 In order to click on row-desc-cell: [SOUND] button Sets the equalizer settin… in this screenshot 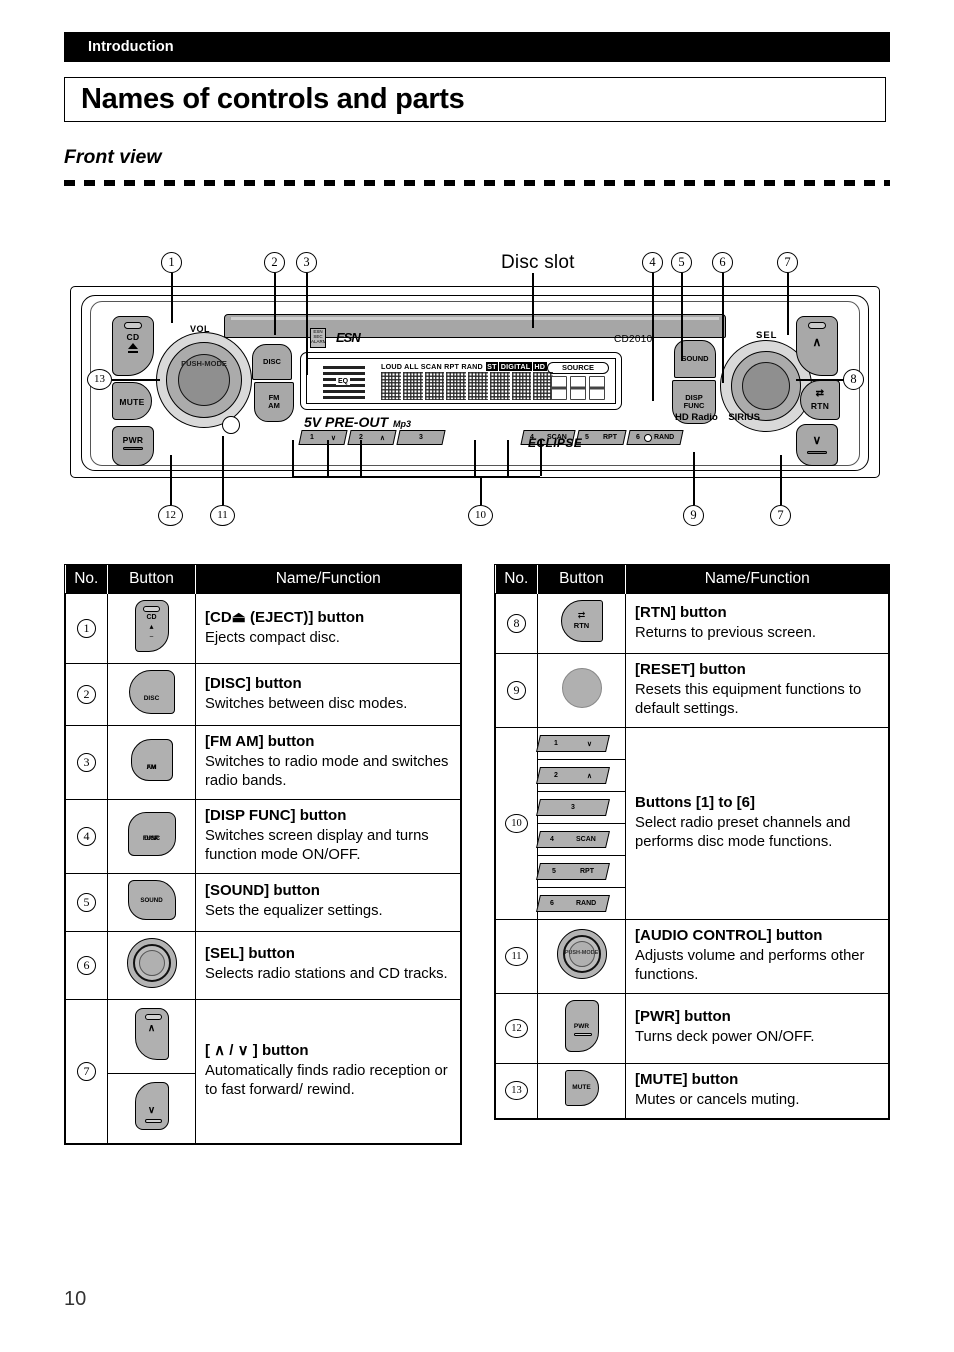, I will do `click(328, 902)`.